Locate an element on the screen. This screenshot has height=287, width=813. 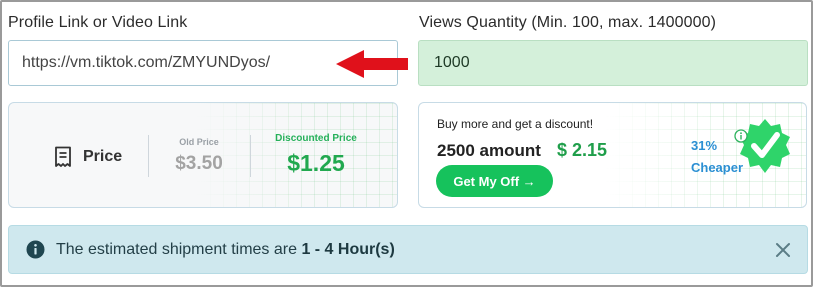
price-label: Price is located at coordinates (103, 156).